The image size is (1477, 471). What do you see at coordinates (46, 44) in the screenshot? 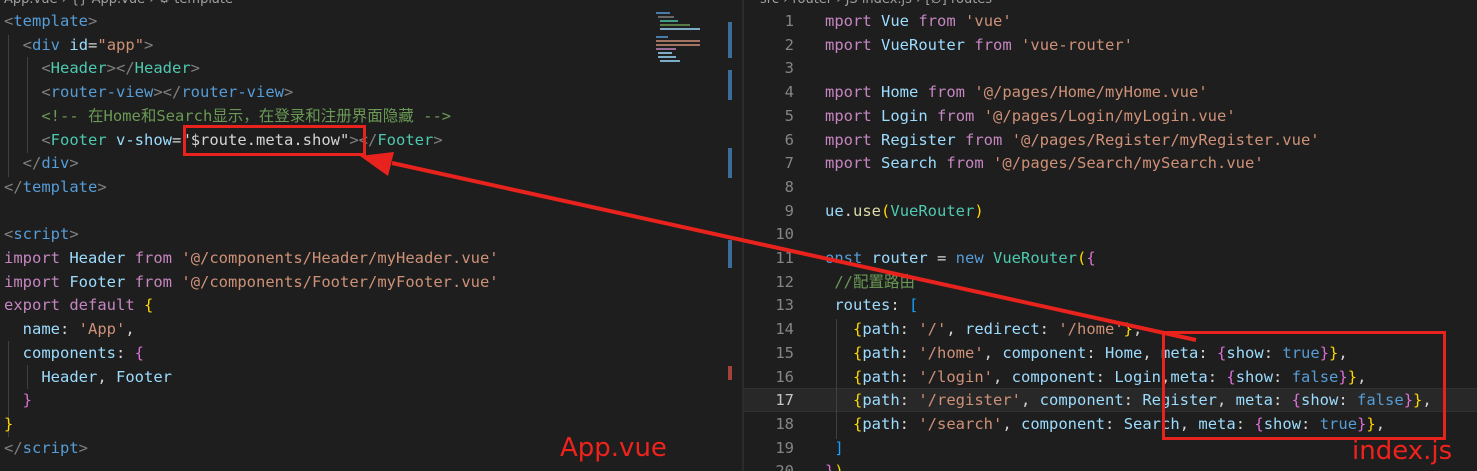
I see `code-token: div` at bounding box center [46, 44].